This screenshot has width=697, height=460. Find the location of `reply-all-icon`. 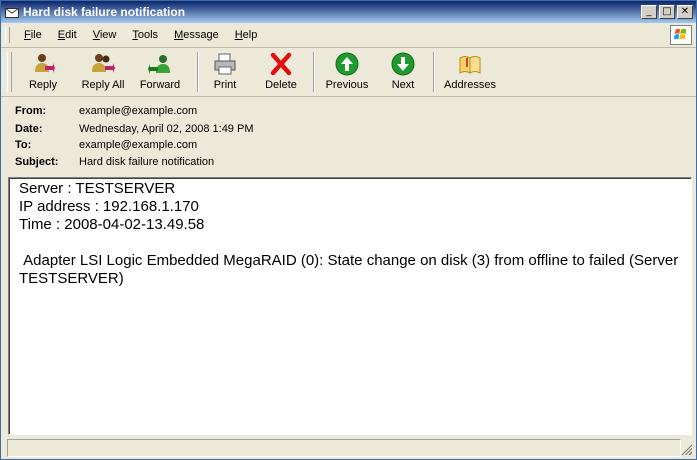

reply-all-icon is located at coordinates (103, 63).